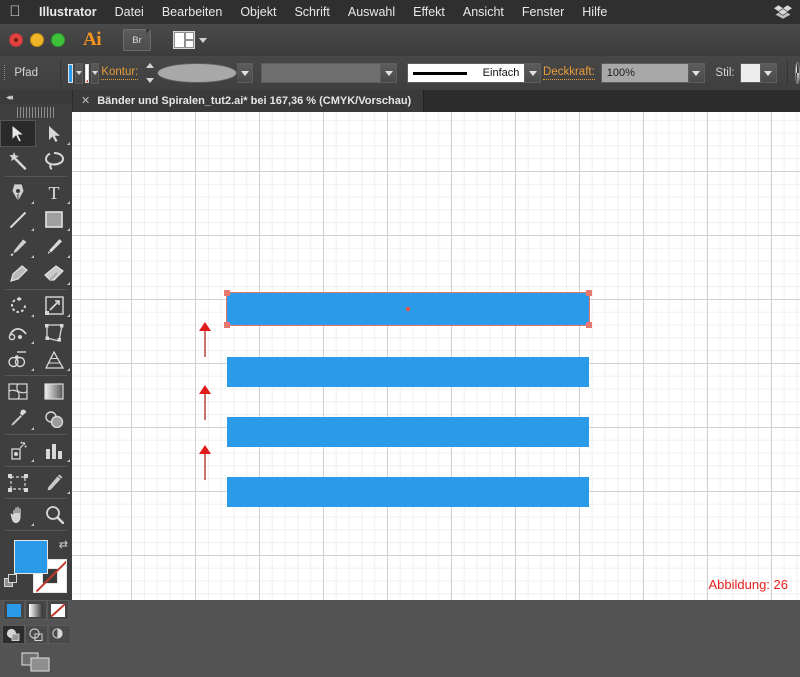 The height and width of the screenshot is (677, 800). Describe the element at coordinates (68, 12) in the screenshot. I see `menu-illustrator: Illustrator` at that location.